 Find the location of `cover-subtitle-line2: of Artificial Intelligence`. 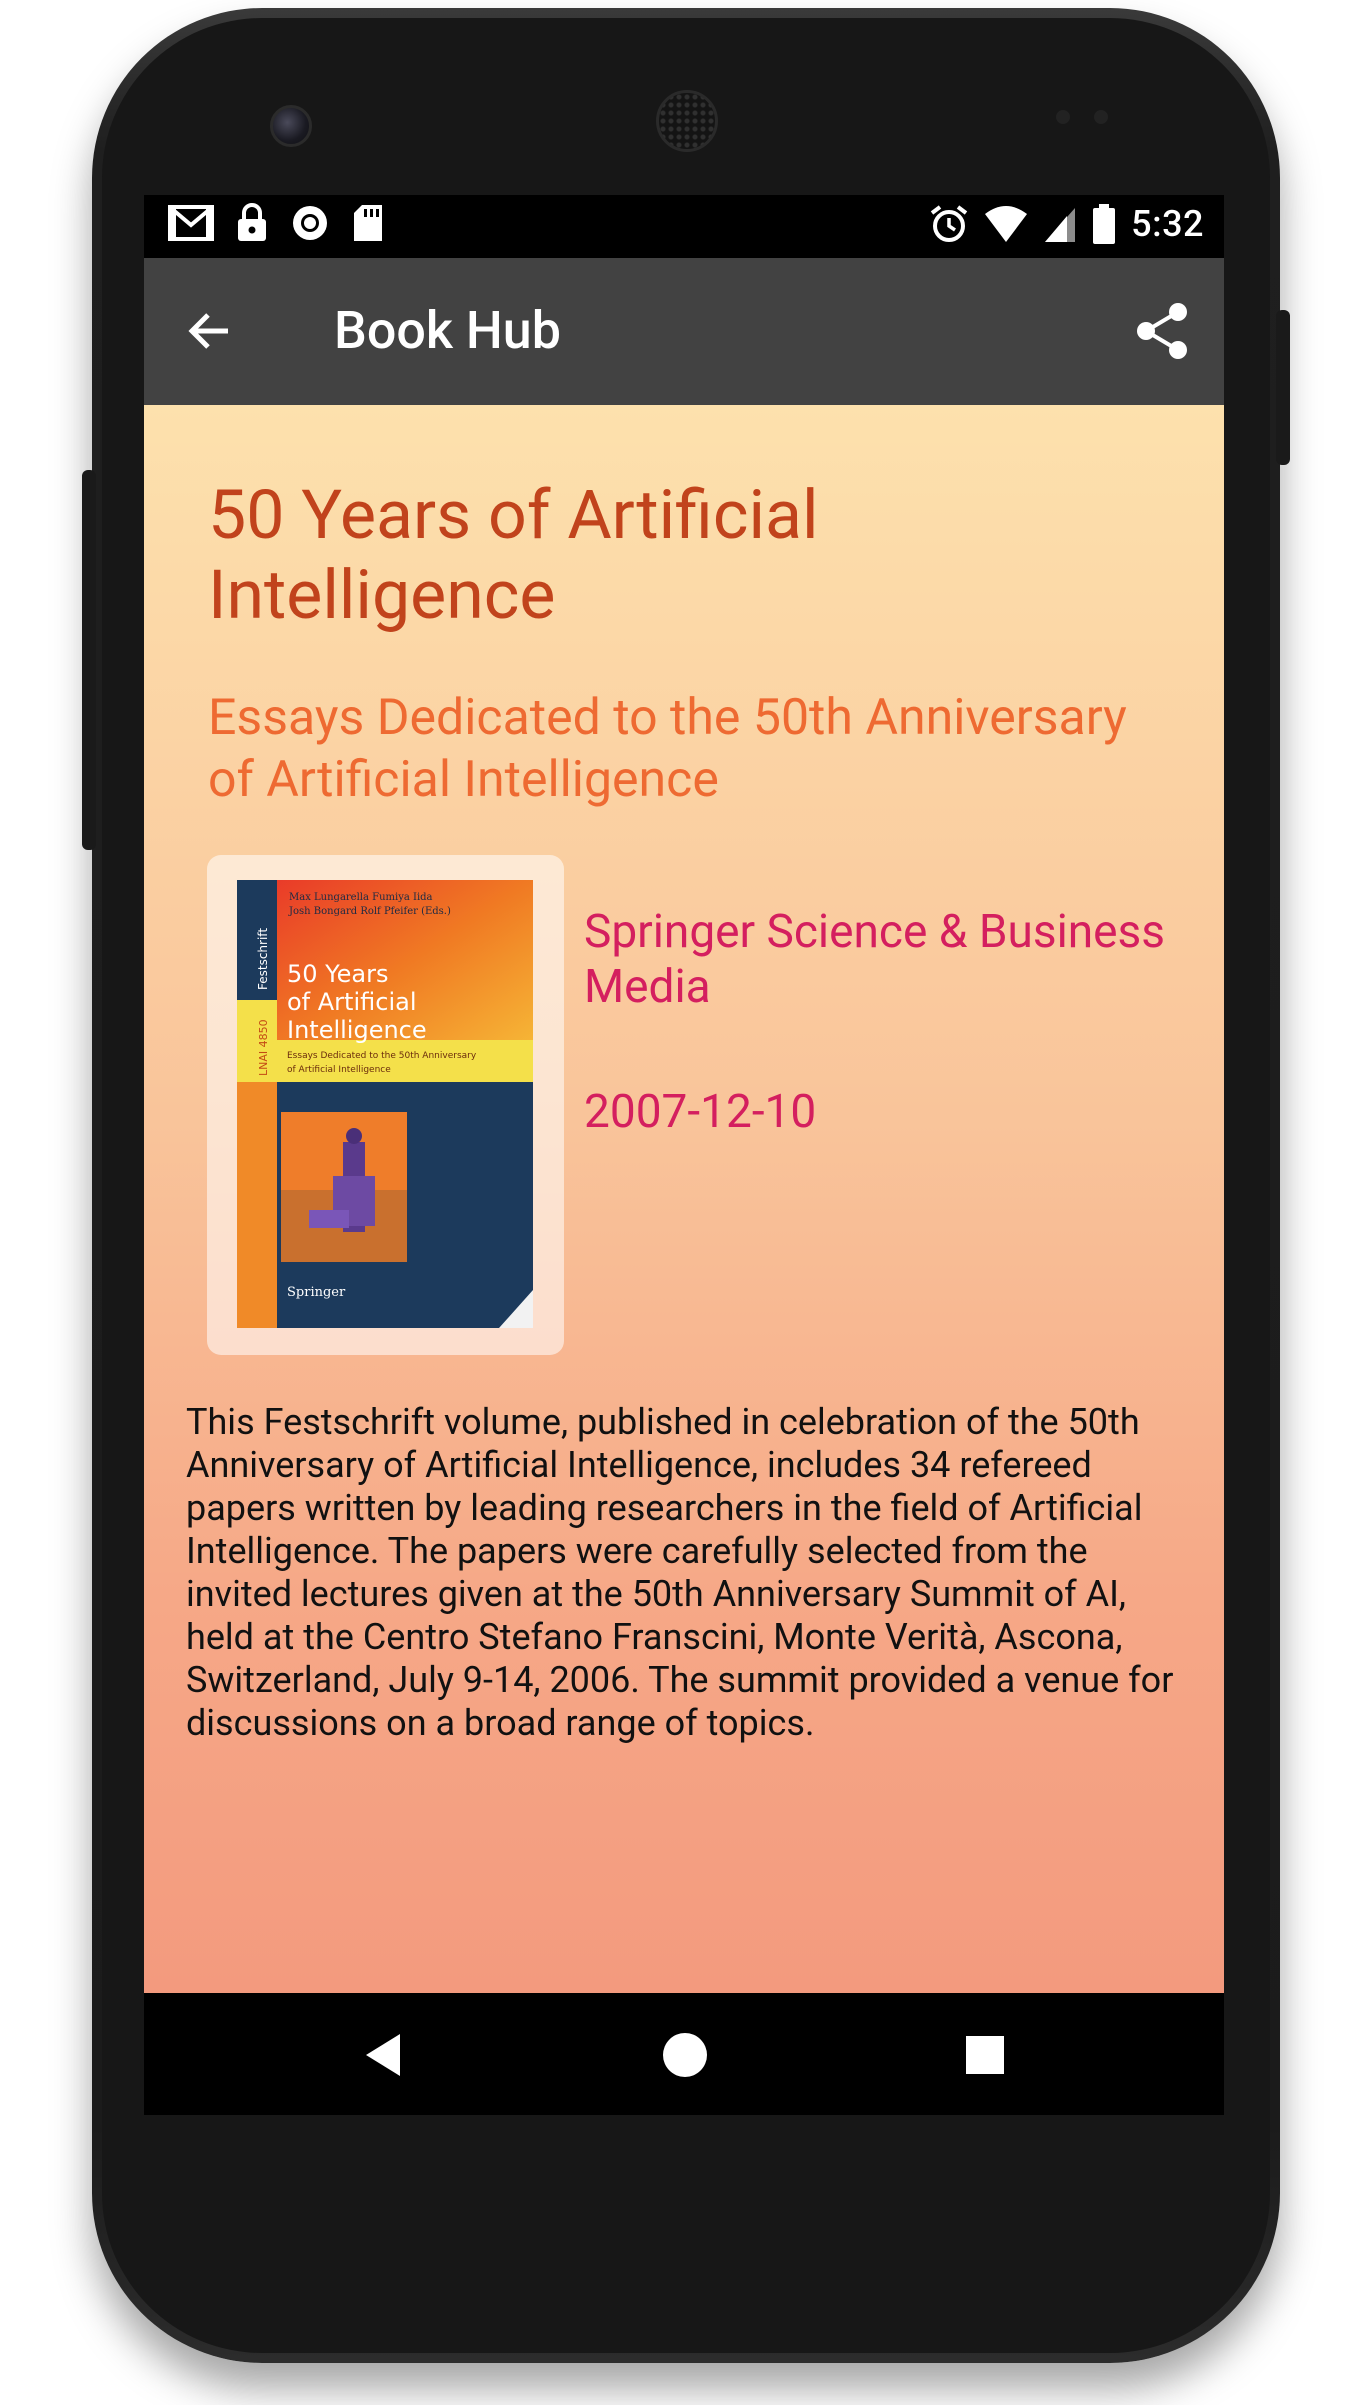

cover-subtitle-line2: of Artificial Intelligence is located at coordinates (339, 1070).